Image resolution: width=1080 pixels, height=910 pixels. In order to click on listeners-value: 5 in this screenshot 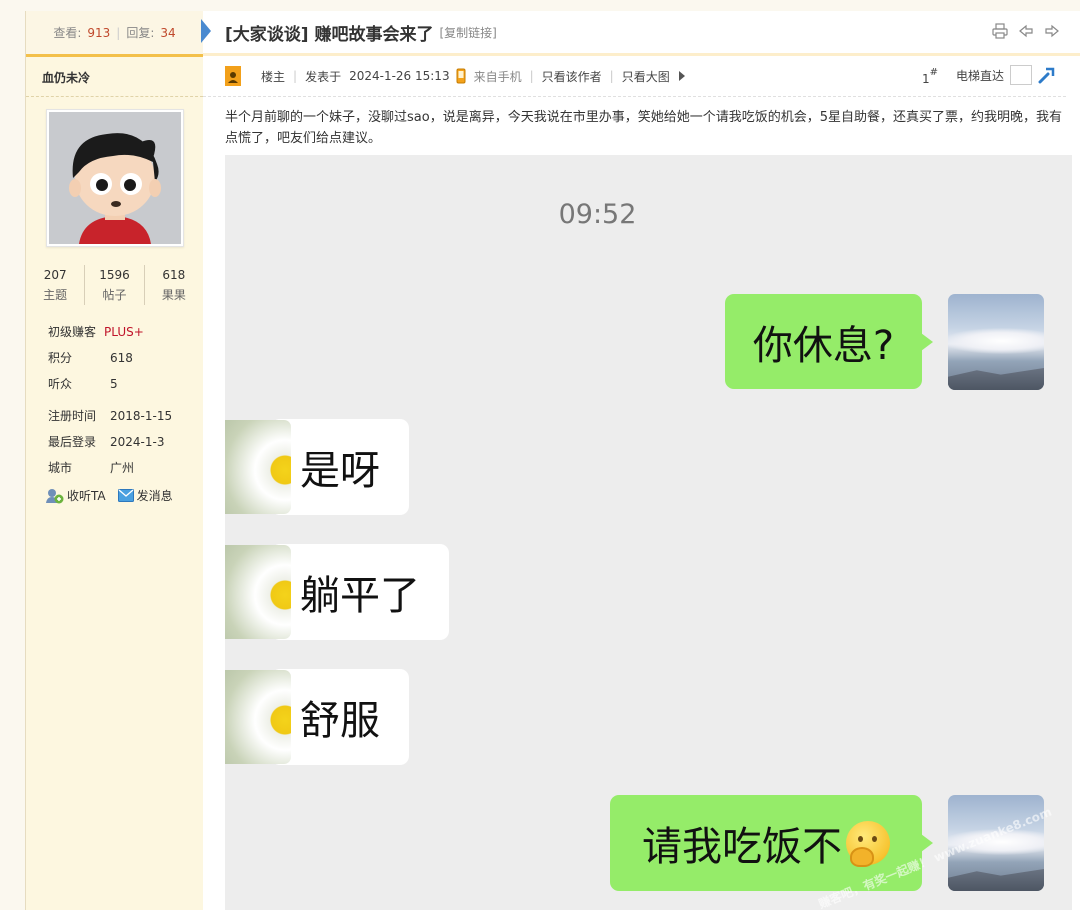, I will do `click(114, 384)`.